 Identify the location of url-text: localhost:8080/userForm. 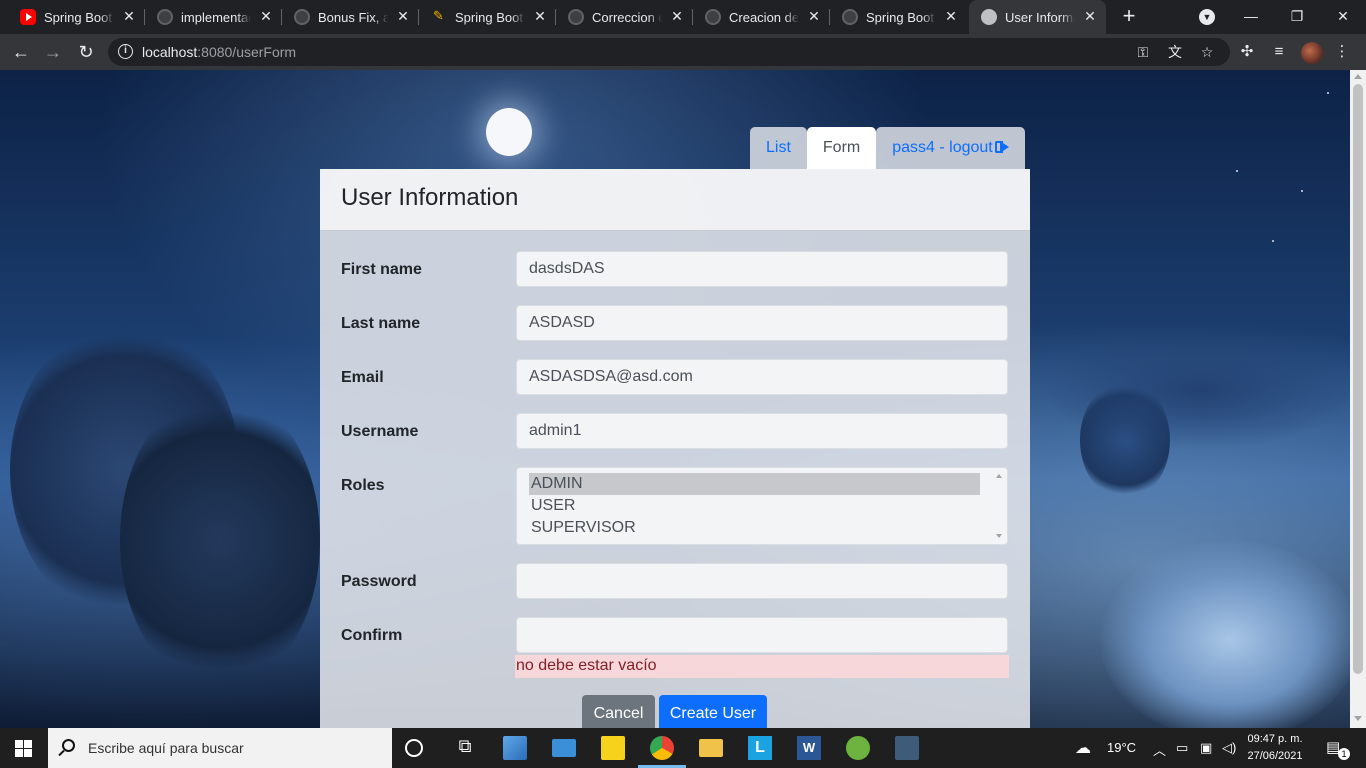
(219, 52).